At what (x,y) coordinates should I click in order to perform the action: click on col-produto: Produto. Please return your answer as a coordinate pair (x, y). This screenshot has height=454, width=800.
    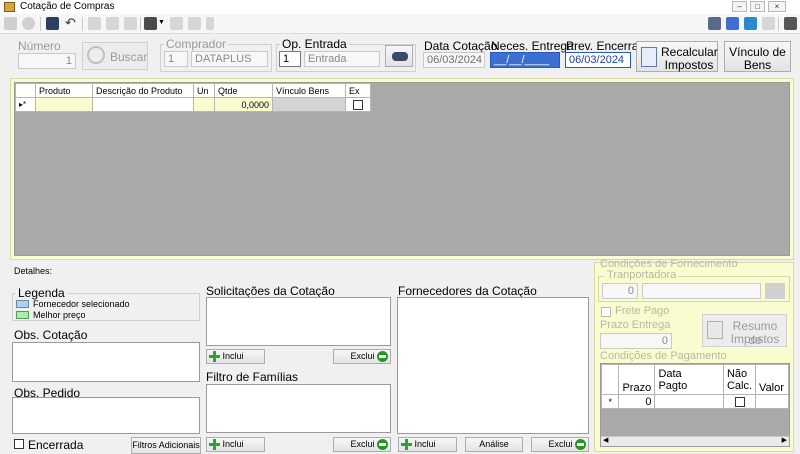
    Looking at the image, I should click on (64, 90).